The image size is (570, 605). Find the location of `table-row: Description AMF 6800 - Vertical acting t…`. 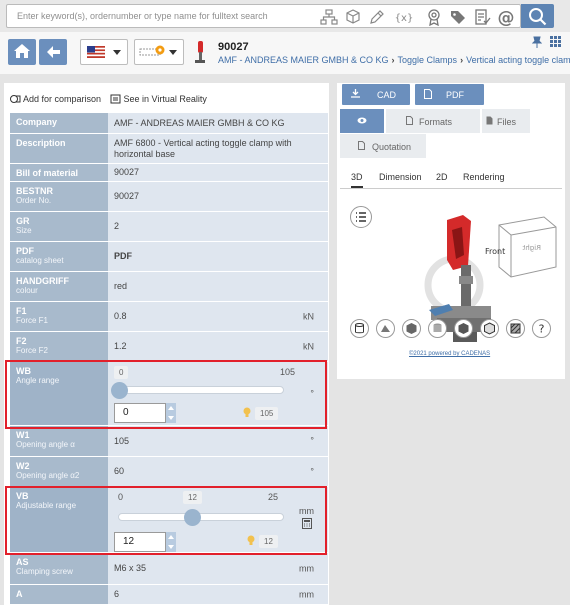

table-row: Description AMF 6800 - Vertical acting t… is located at coordinates (169, 149).